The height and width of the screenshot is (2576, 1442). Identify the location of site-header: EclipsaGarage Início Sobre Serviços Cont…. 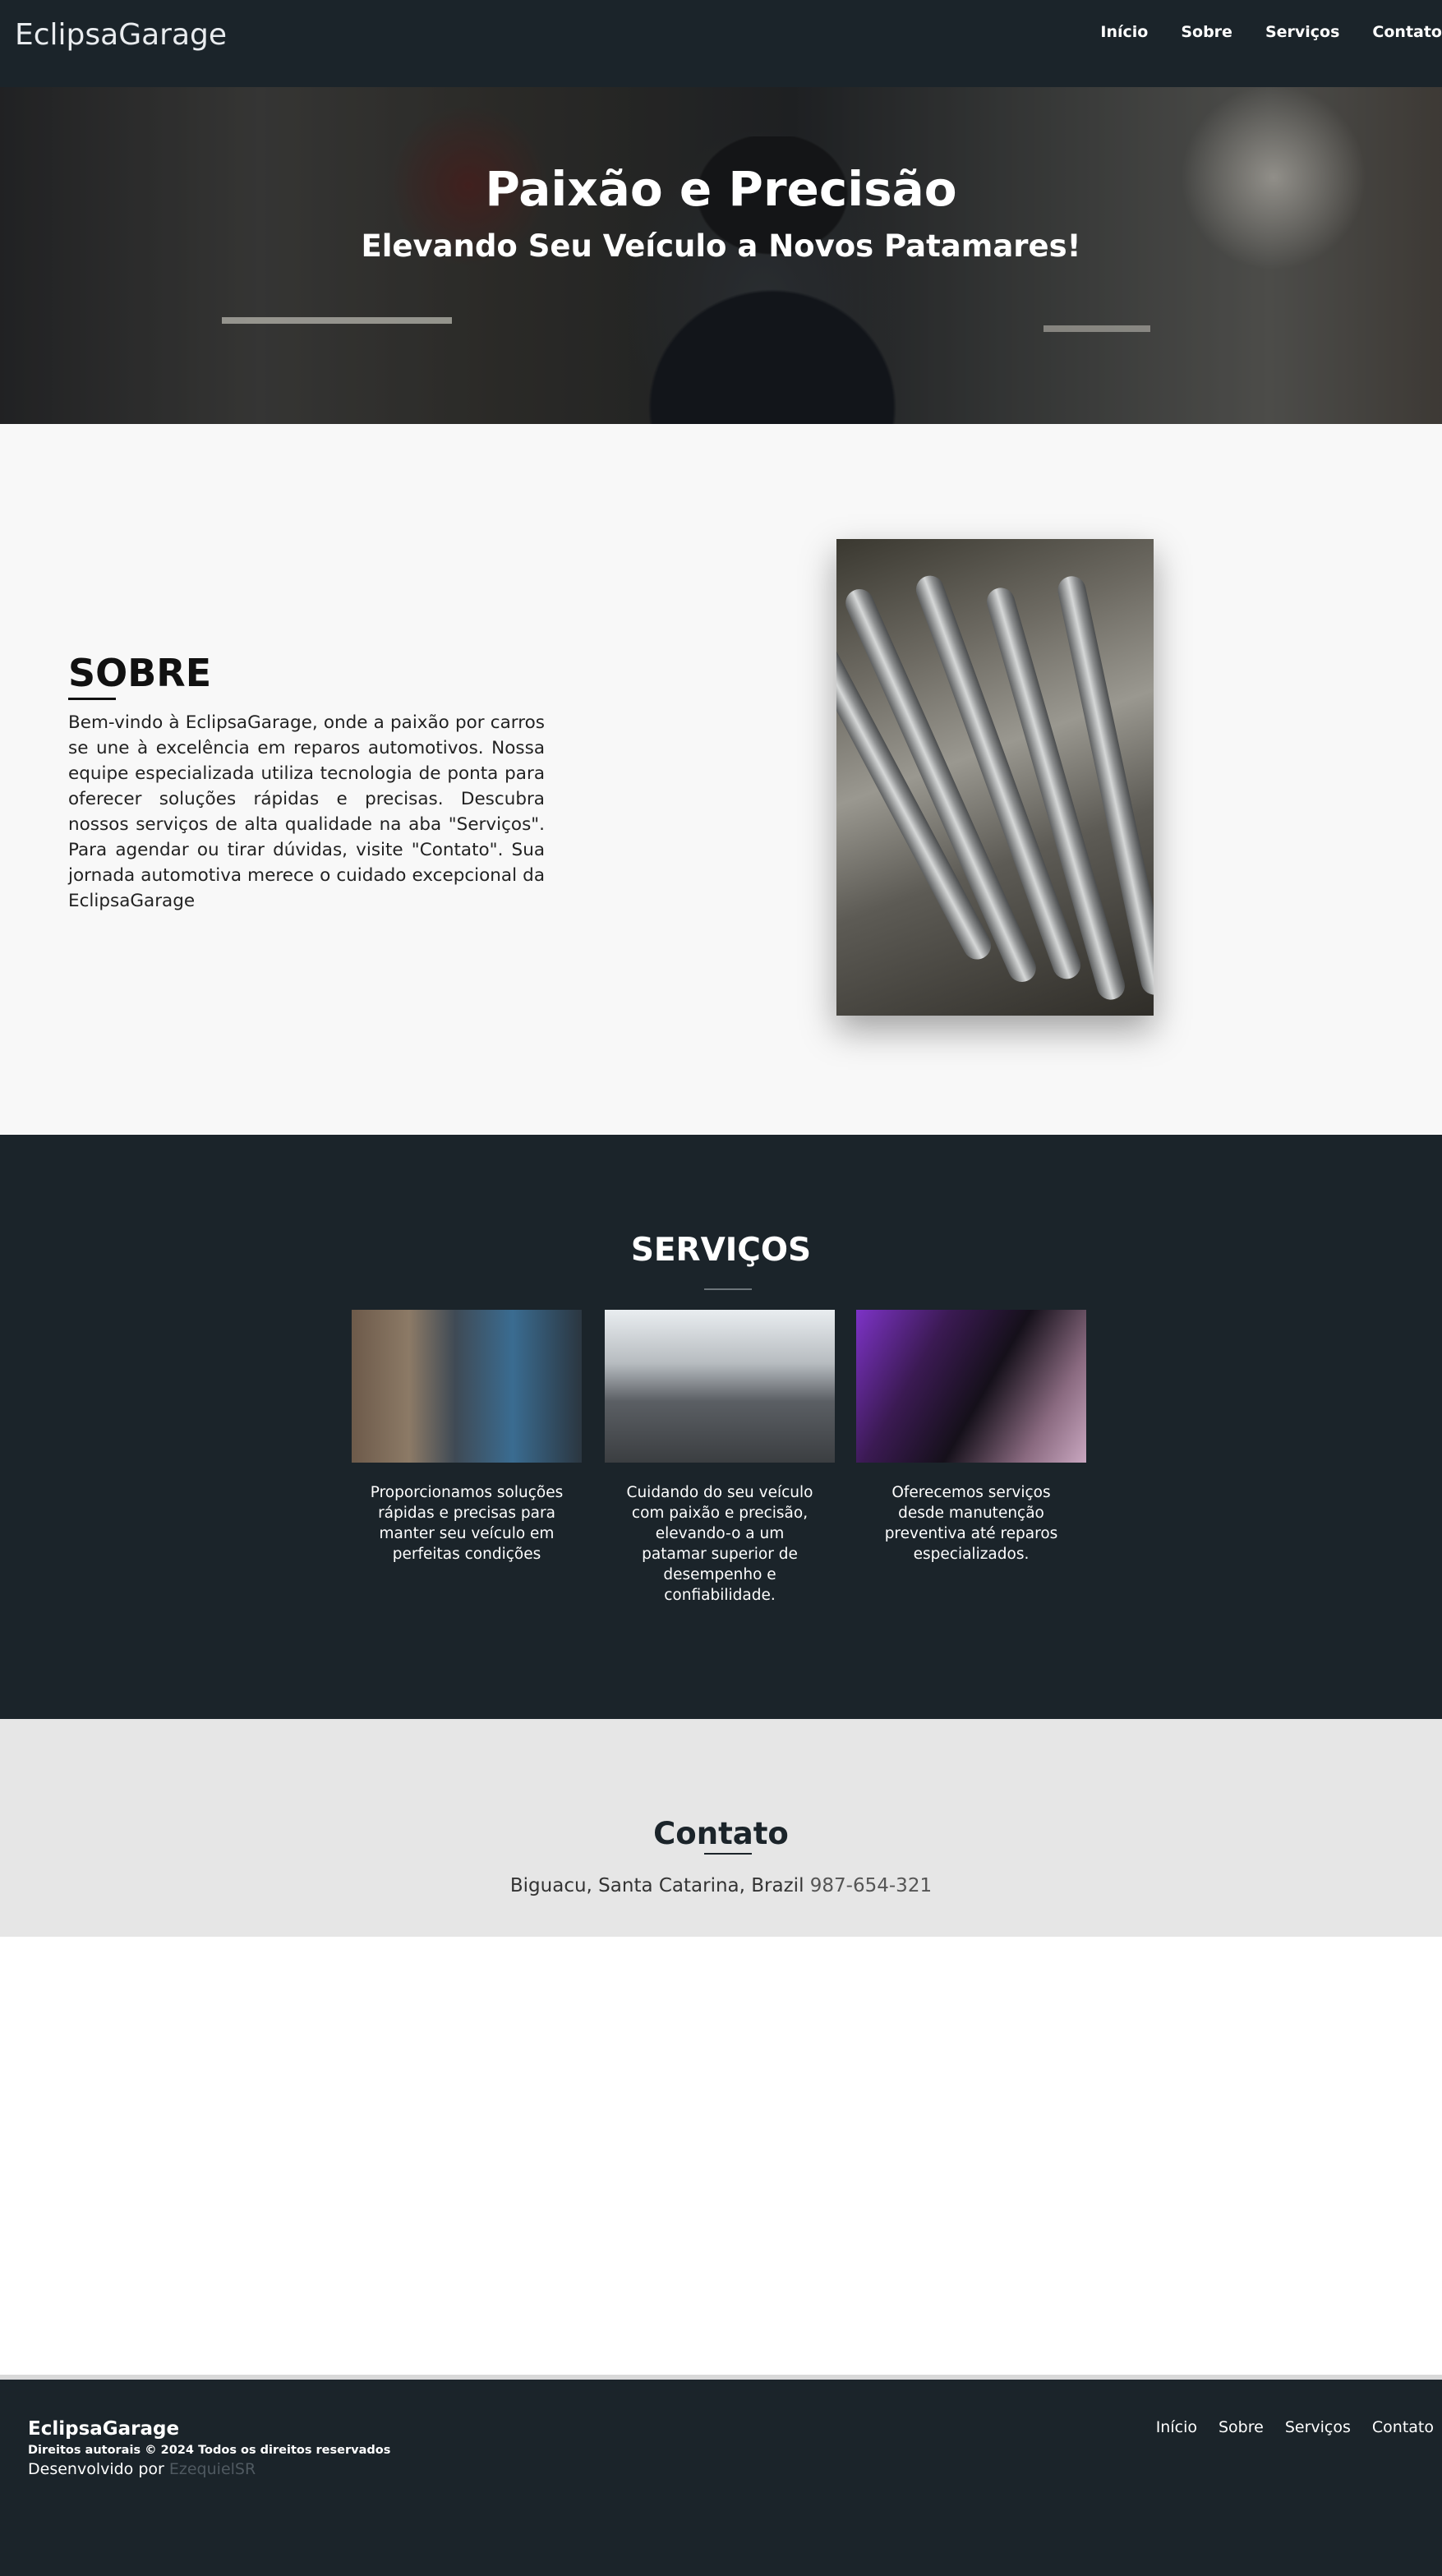
(721, 43).